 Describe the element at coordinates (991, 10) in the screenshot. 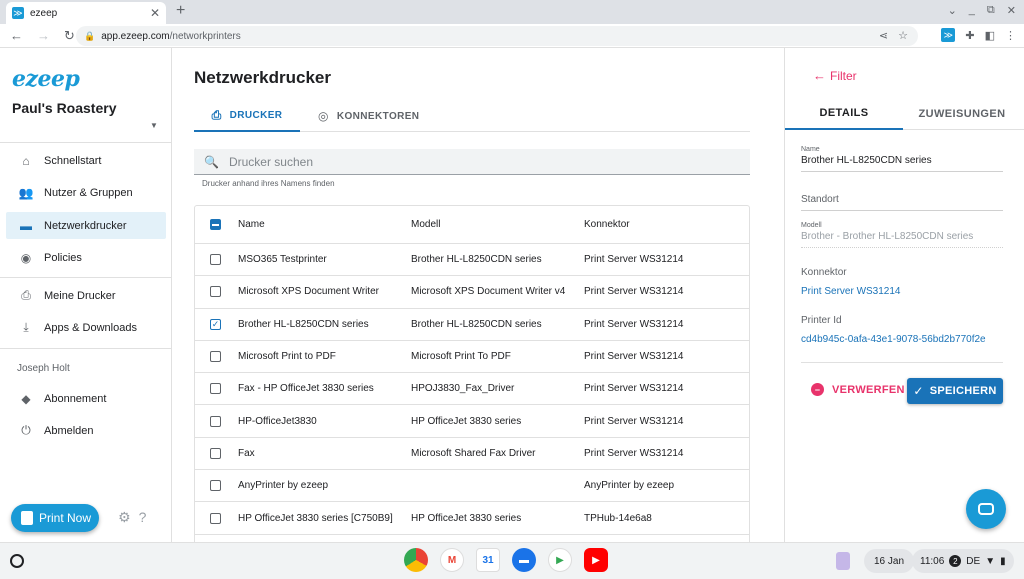

I see `restore-icon: ⧉` at that location.